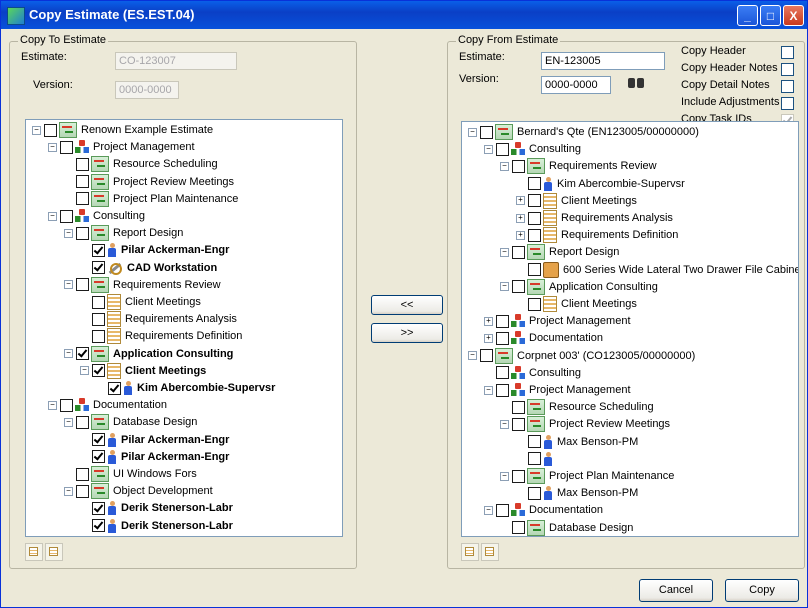  I want to click on tree-node: − Client Meetings, so click(143, 370).